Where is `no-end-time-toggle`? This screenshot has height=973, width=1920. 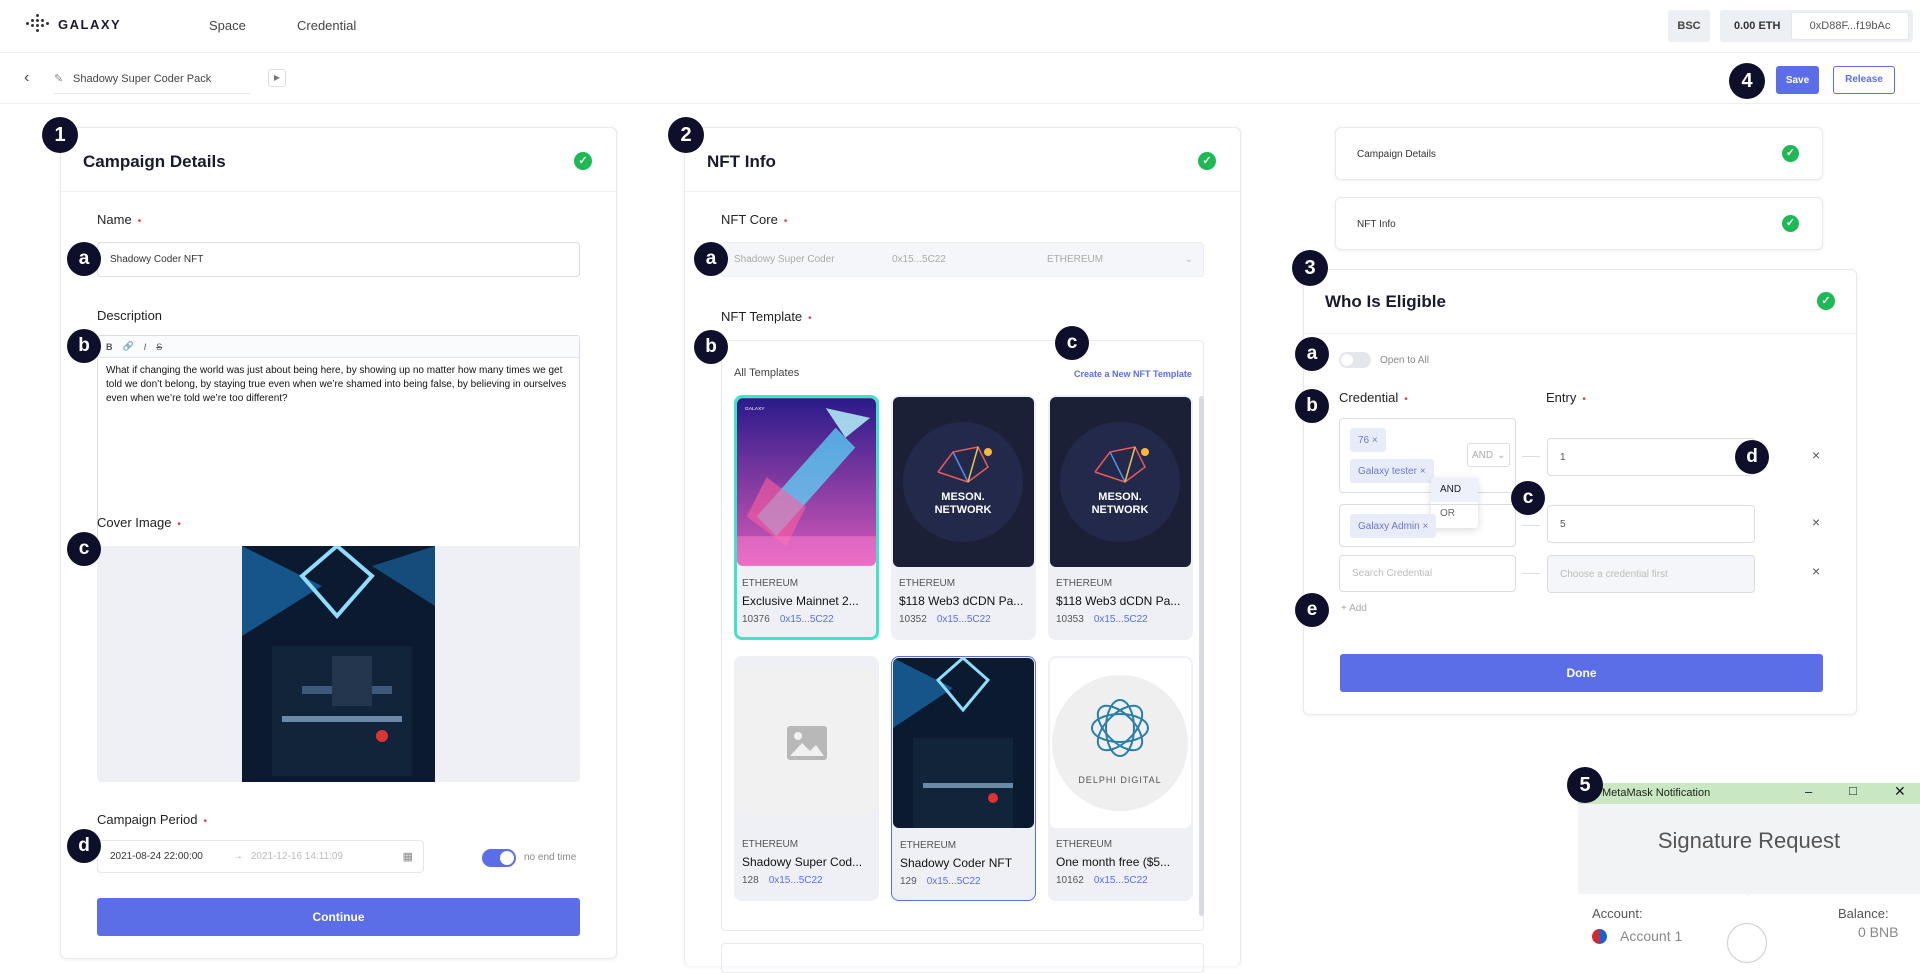 no-end-time-toggle is located at coordinates (499, 858).